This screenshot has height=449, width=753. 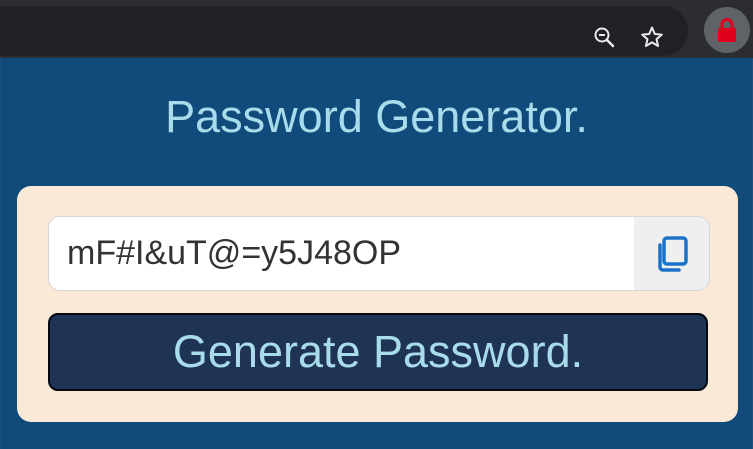 What do you see at coordinates (344, 31) in the screenshot?
I see `address-bar` at bounding box center [344, 31].